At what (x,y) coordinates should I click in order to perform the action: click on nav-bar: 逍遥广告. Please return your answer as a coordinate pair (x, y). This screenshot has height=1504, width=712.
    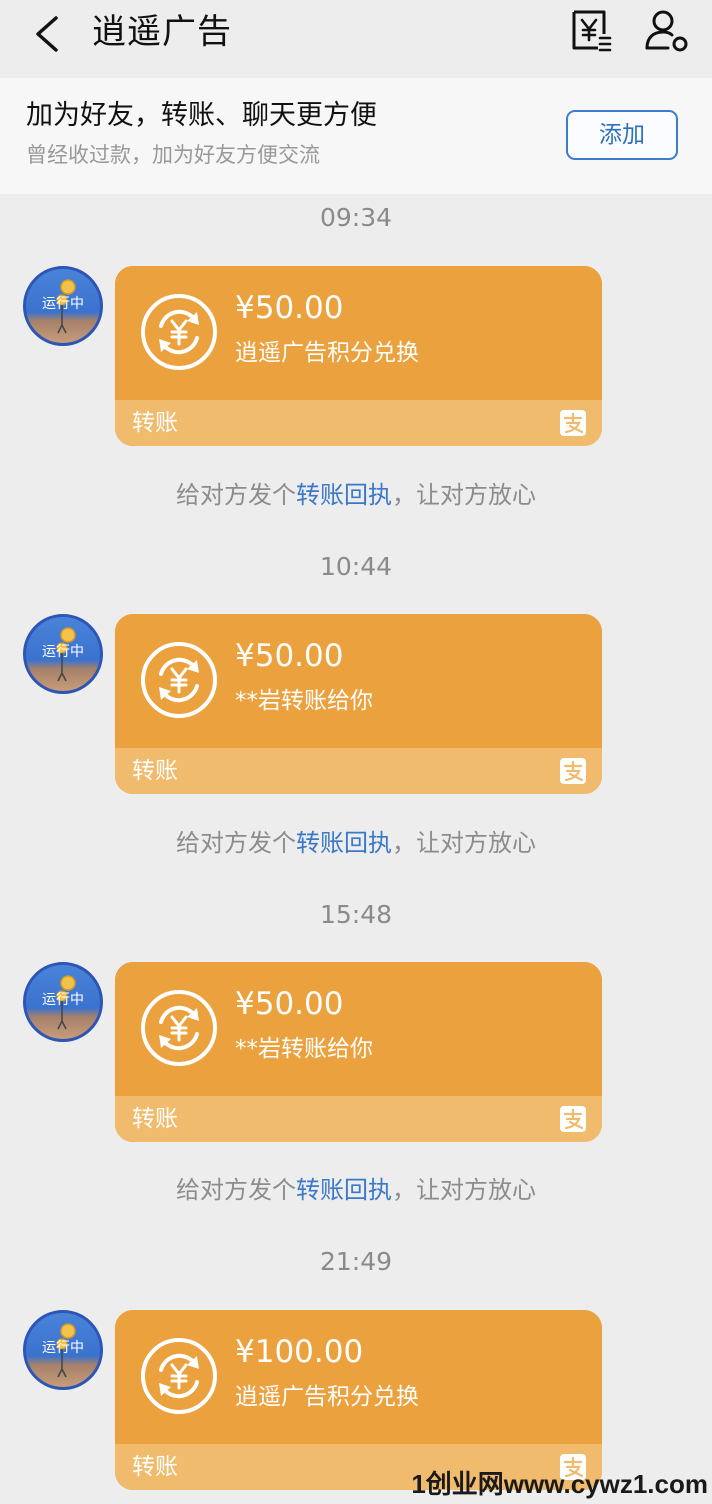
    Looking at the image, I should click on (356, 36).